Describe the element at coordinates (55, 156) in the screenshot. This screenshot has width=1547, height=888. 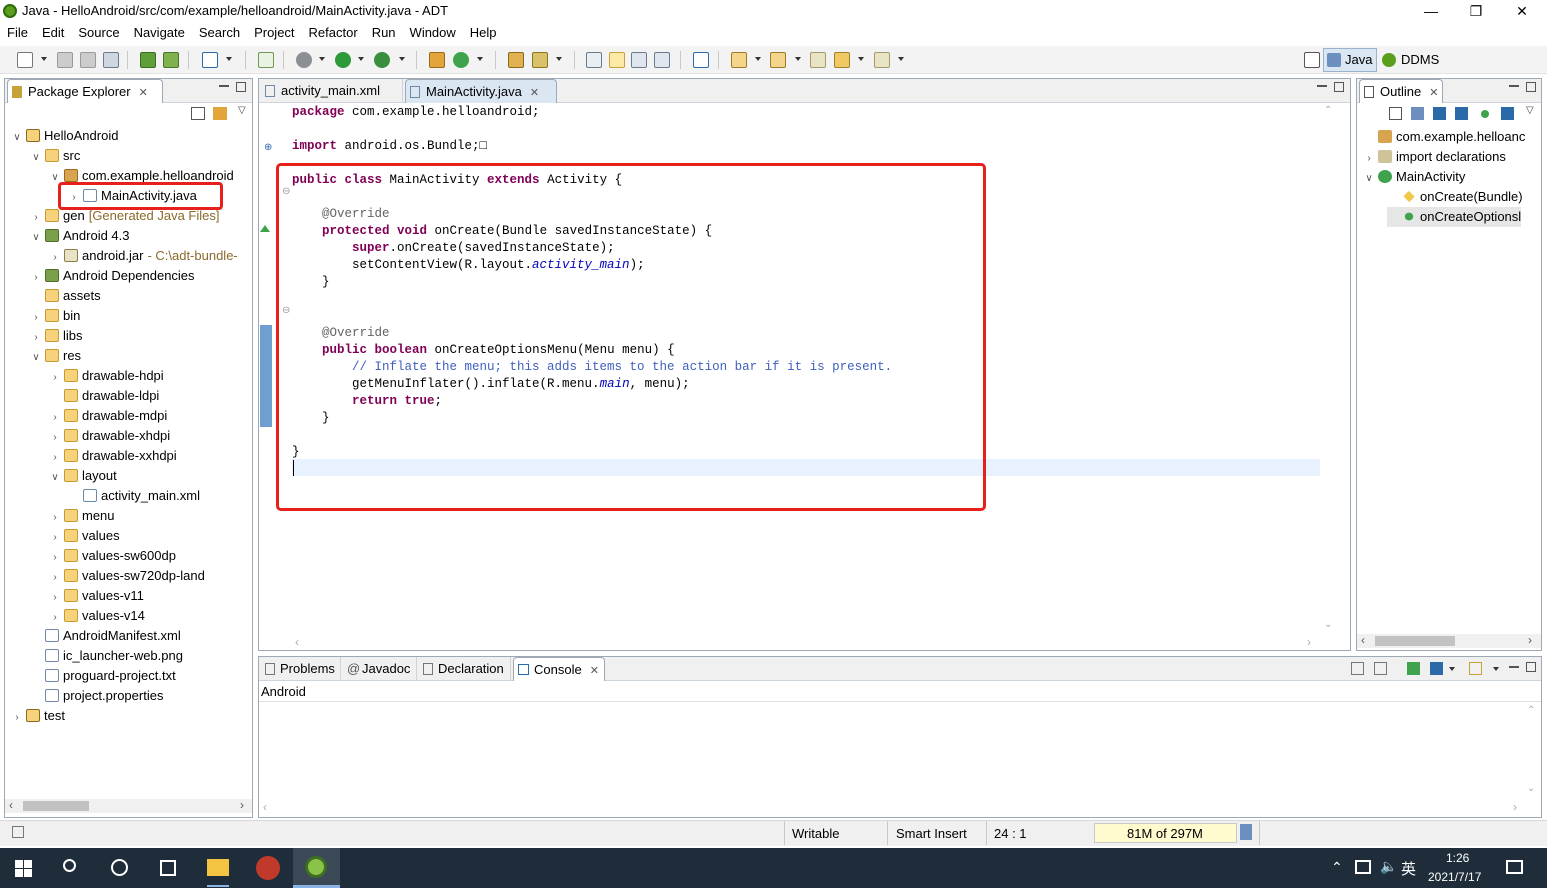
I see `tree-item: ∨ src` at that location.